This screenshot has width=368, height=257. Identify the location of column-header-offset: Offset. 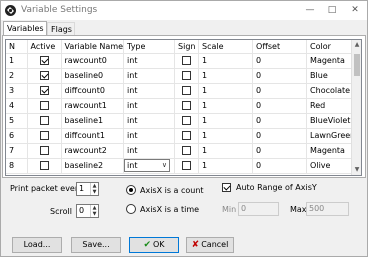
(280, 47).